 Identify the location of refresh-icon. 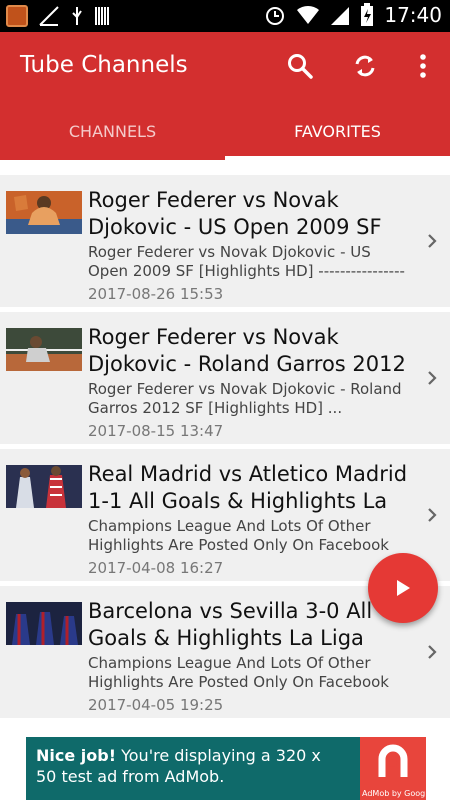
(365, 66).